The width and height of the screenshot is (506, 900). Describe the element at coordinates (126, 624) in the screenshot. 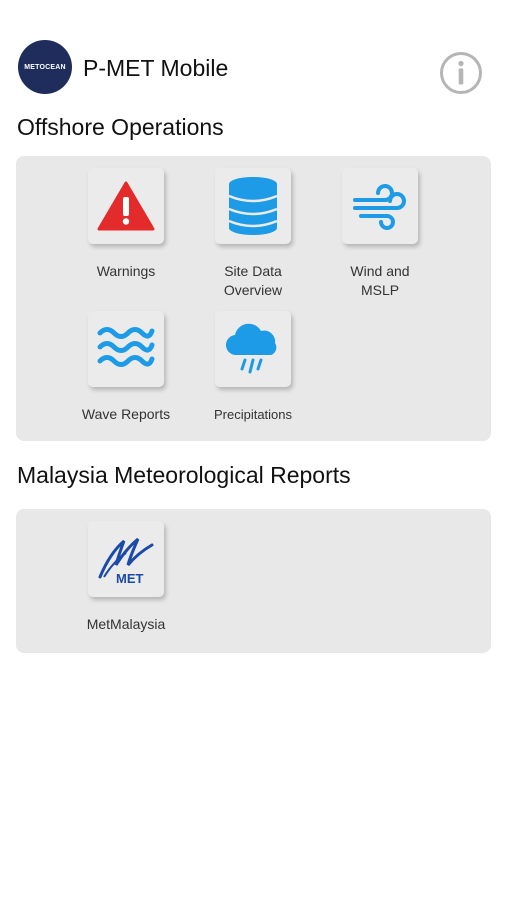

I see `tile-label: MetMalaysia` at that location.